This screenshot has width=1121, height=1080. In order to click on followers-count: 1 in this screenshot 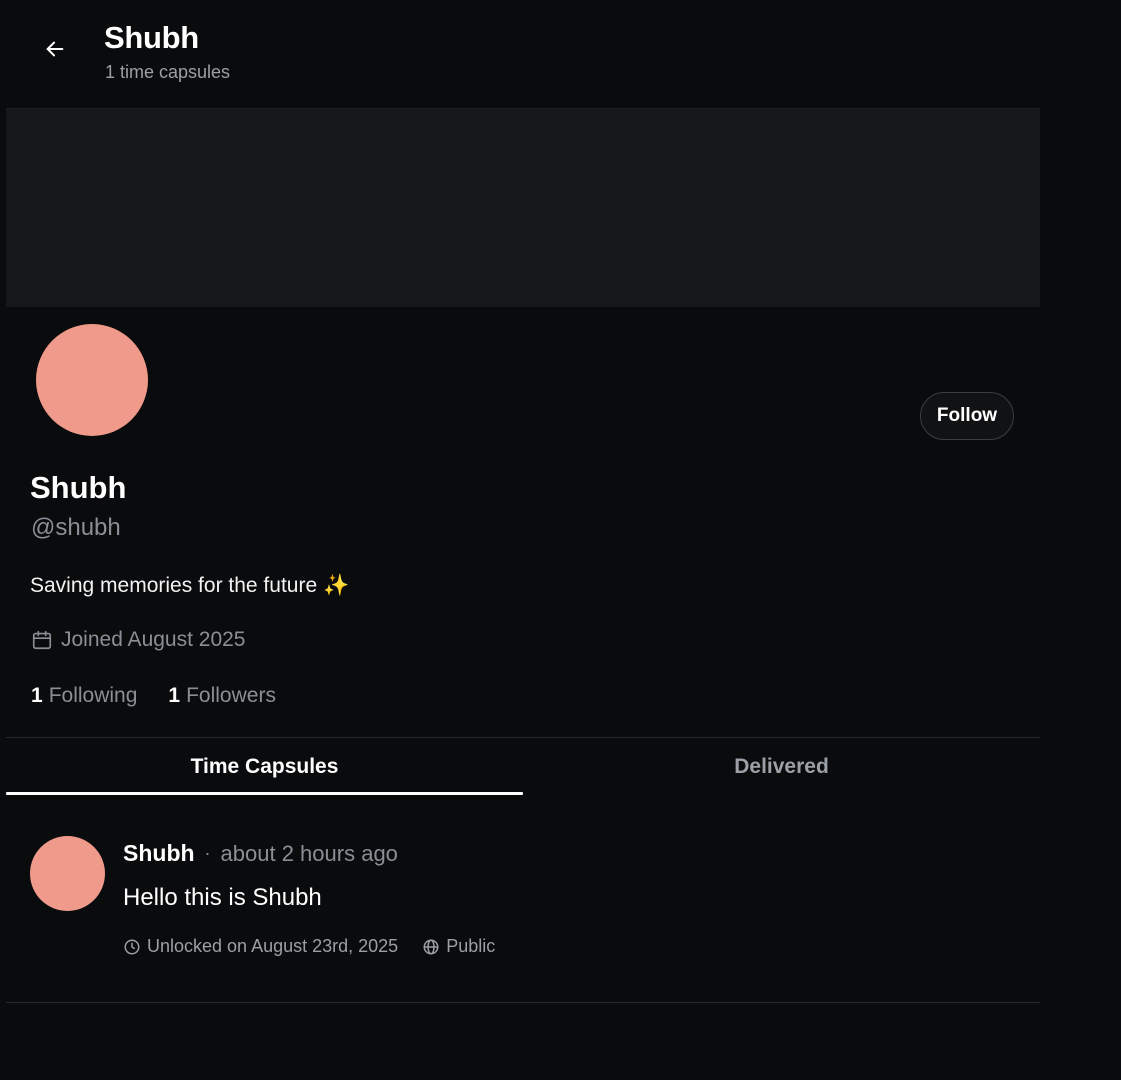, I will do `click(174, 695)`.